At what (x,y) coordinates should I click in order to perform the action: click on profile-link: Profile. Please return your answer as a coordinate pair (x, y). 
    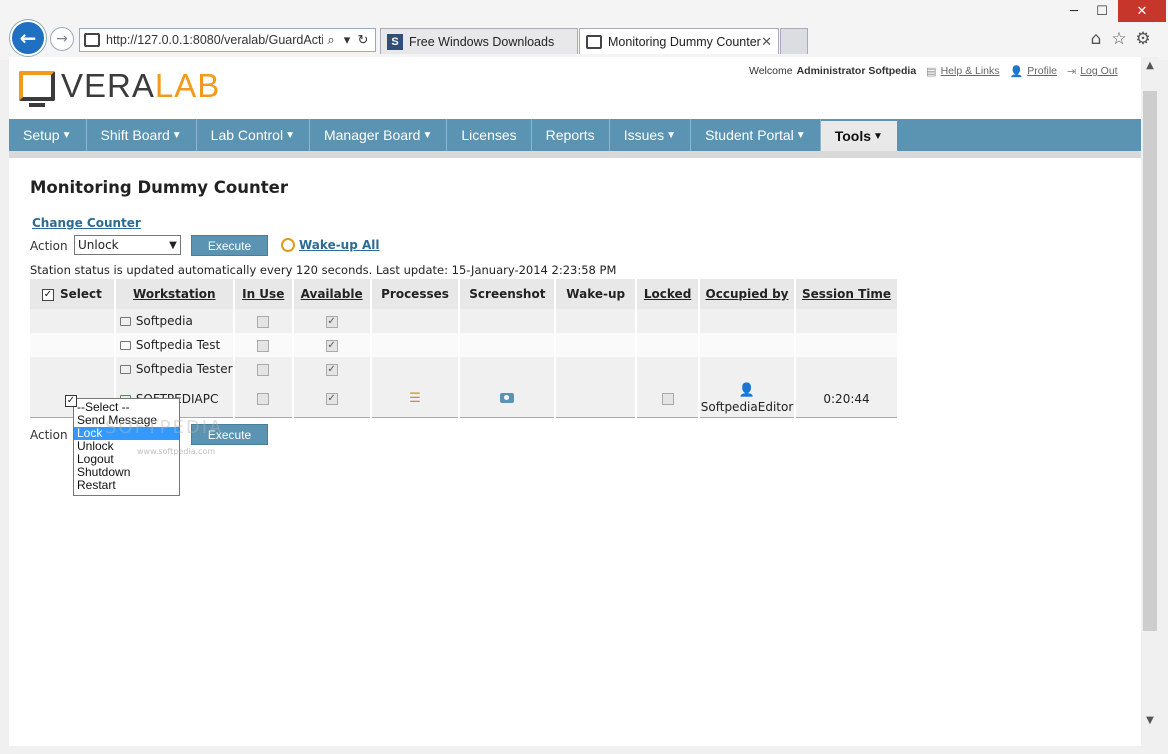
    Looking at the image, I should click on (1042, 71).